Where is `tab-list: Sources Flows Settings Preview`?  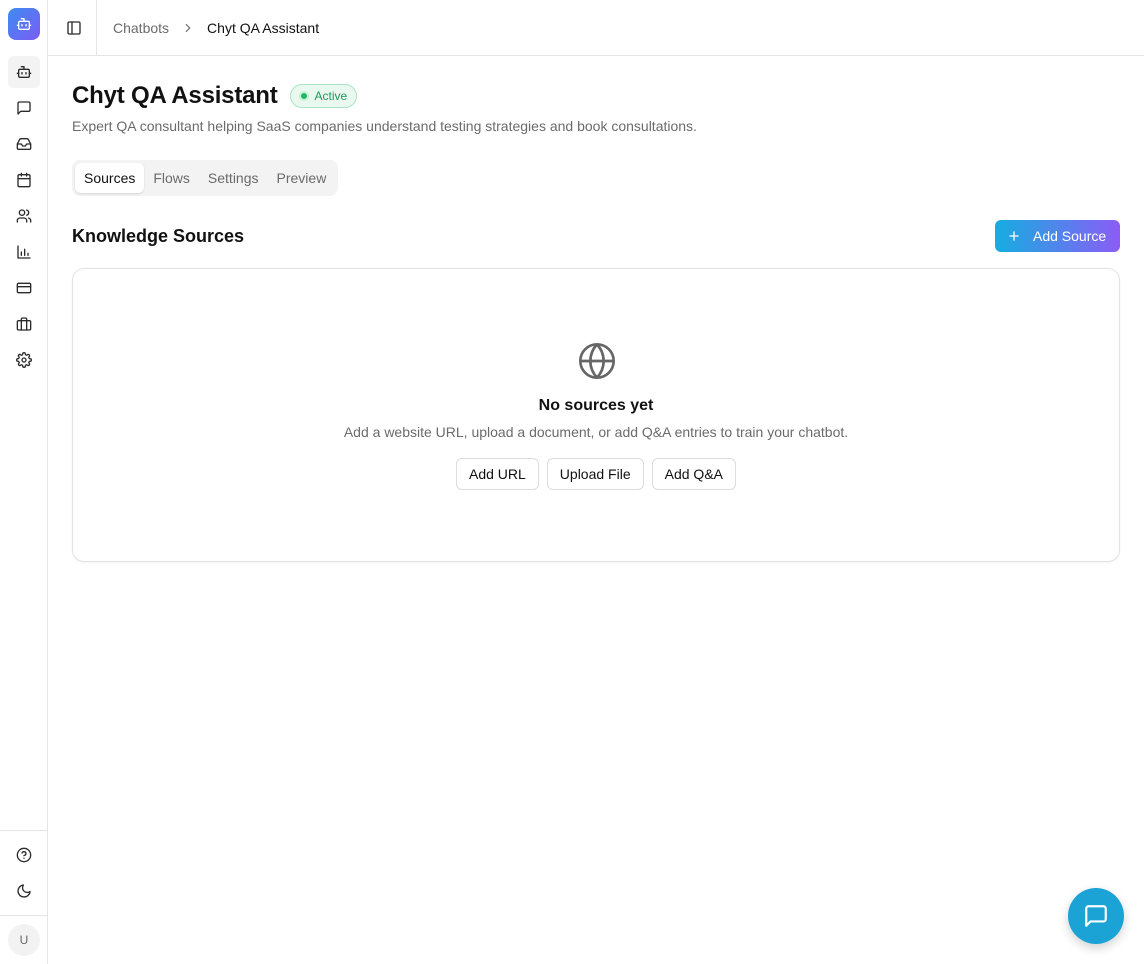
tab-list: Sources Flows Settings Preview is located at coordinates (205, 178).